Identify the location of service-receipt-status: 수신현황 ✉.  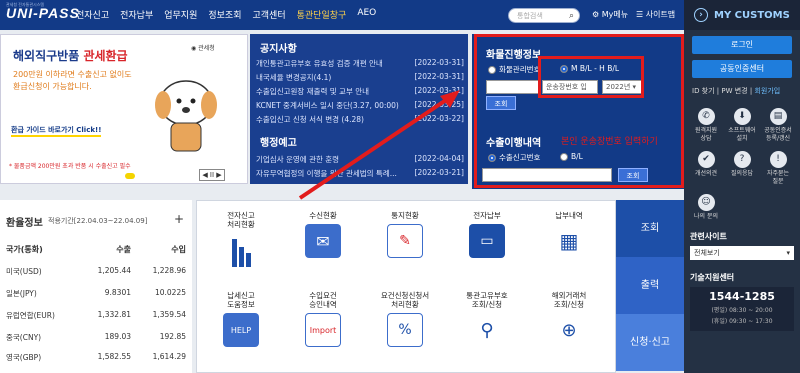
(323, 234).